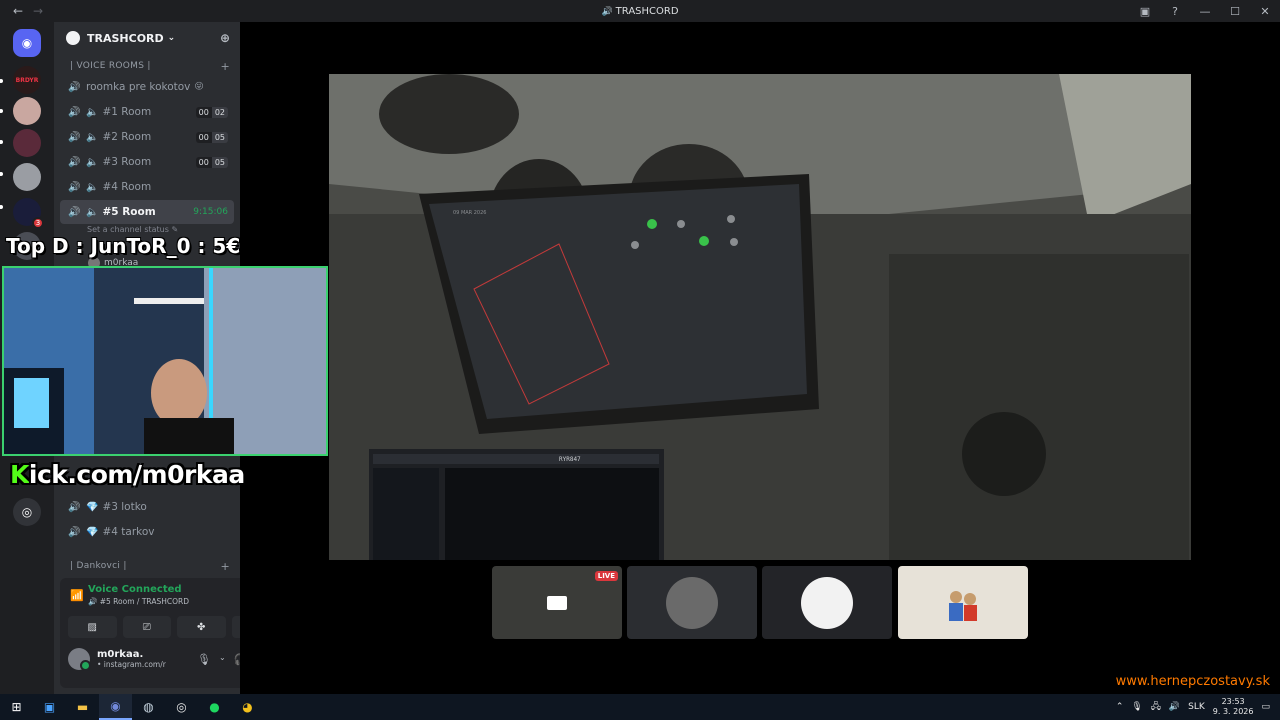 The image size is (1280, 720). What do you see at coordinates (1156, 707) in the screenshot?
I see `network-icon: 🖧` at bounding box center [1156, 707].